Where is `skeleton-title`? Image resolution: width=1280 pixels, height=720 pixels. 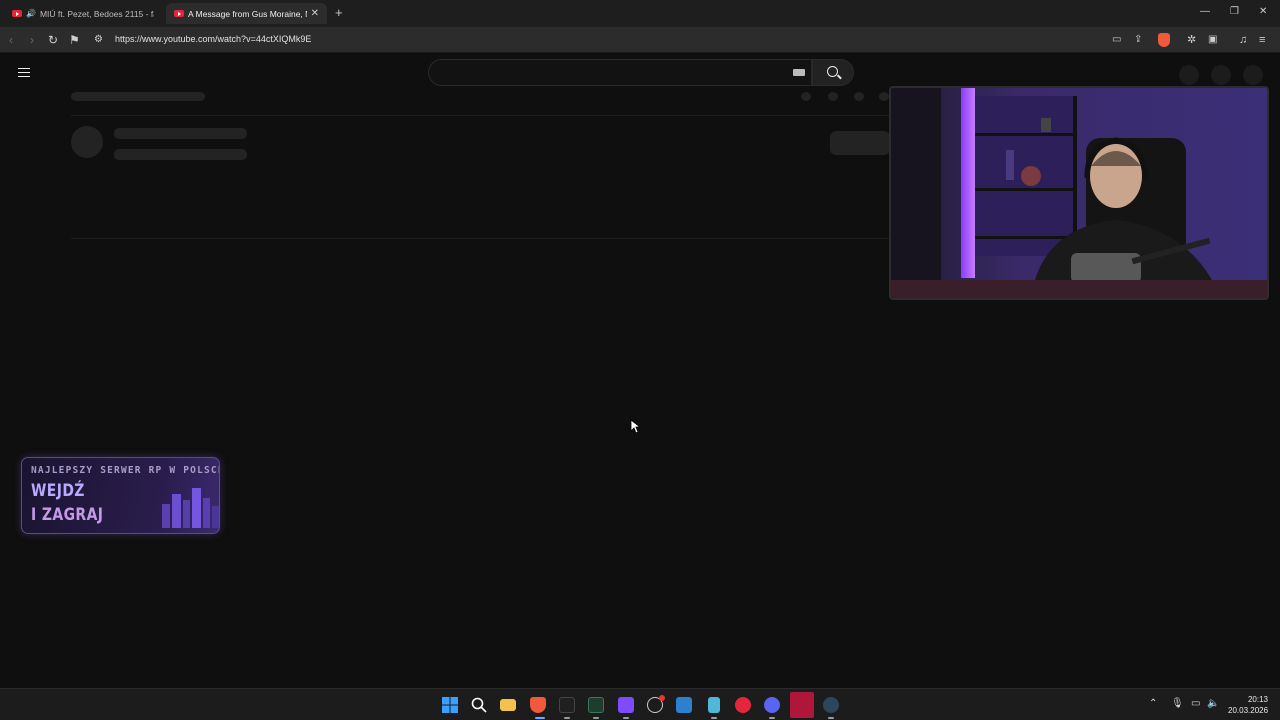
skeleton-title is located at coordinates (138, 96).